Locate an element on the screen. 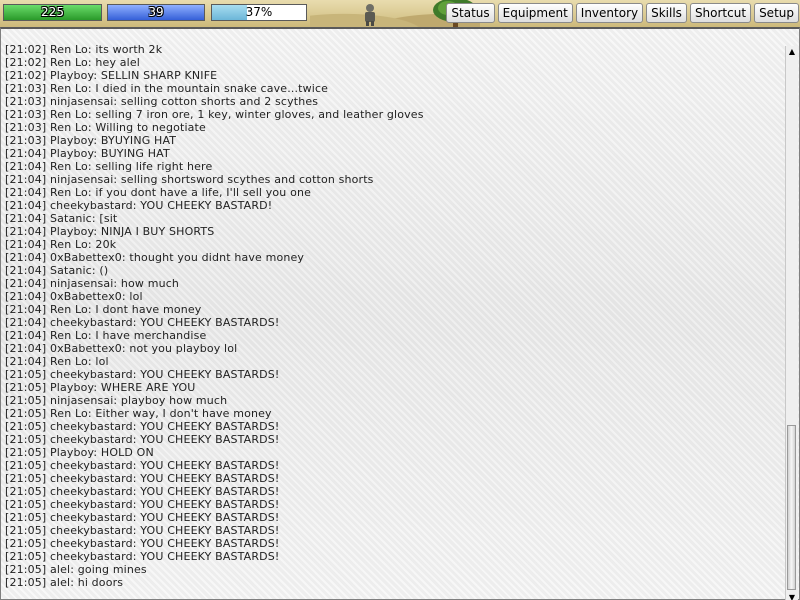 The height and width of the screenshot is (600, 800). chat-line: [21:03] Playboy: BYUYING HAT is located at coordinates (91, 140).